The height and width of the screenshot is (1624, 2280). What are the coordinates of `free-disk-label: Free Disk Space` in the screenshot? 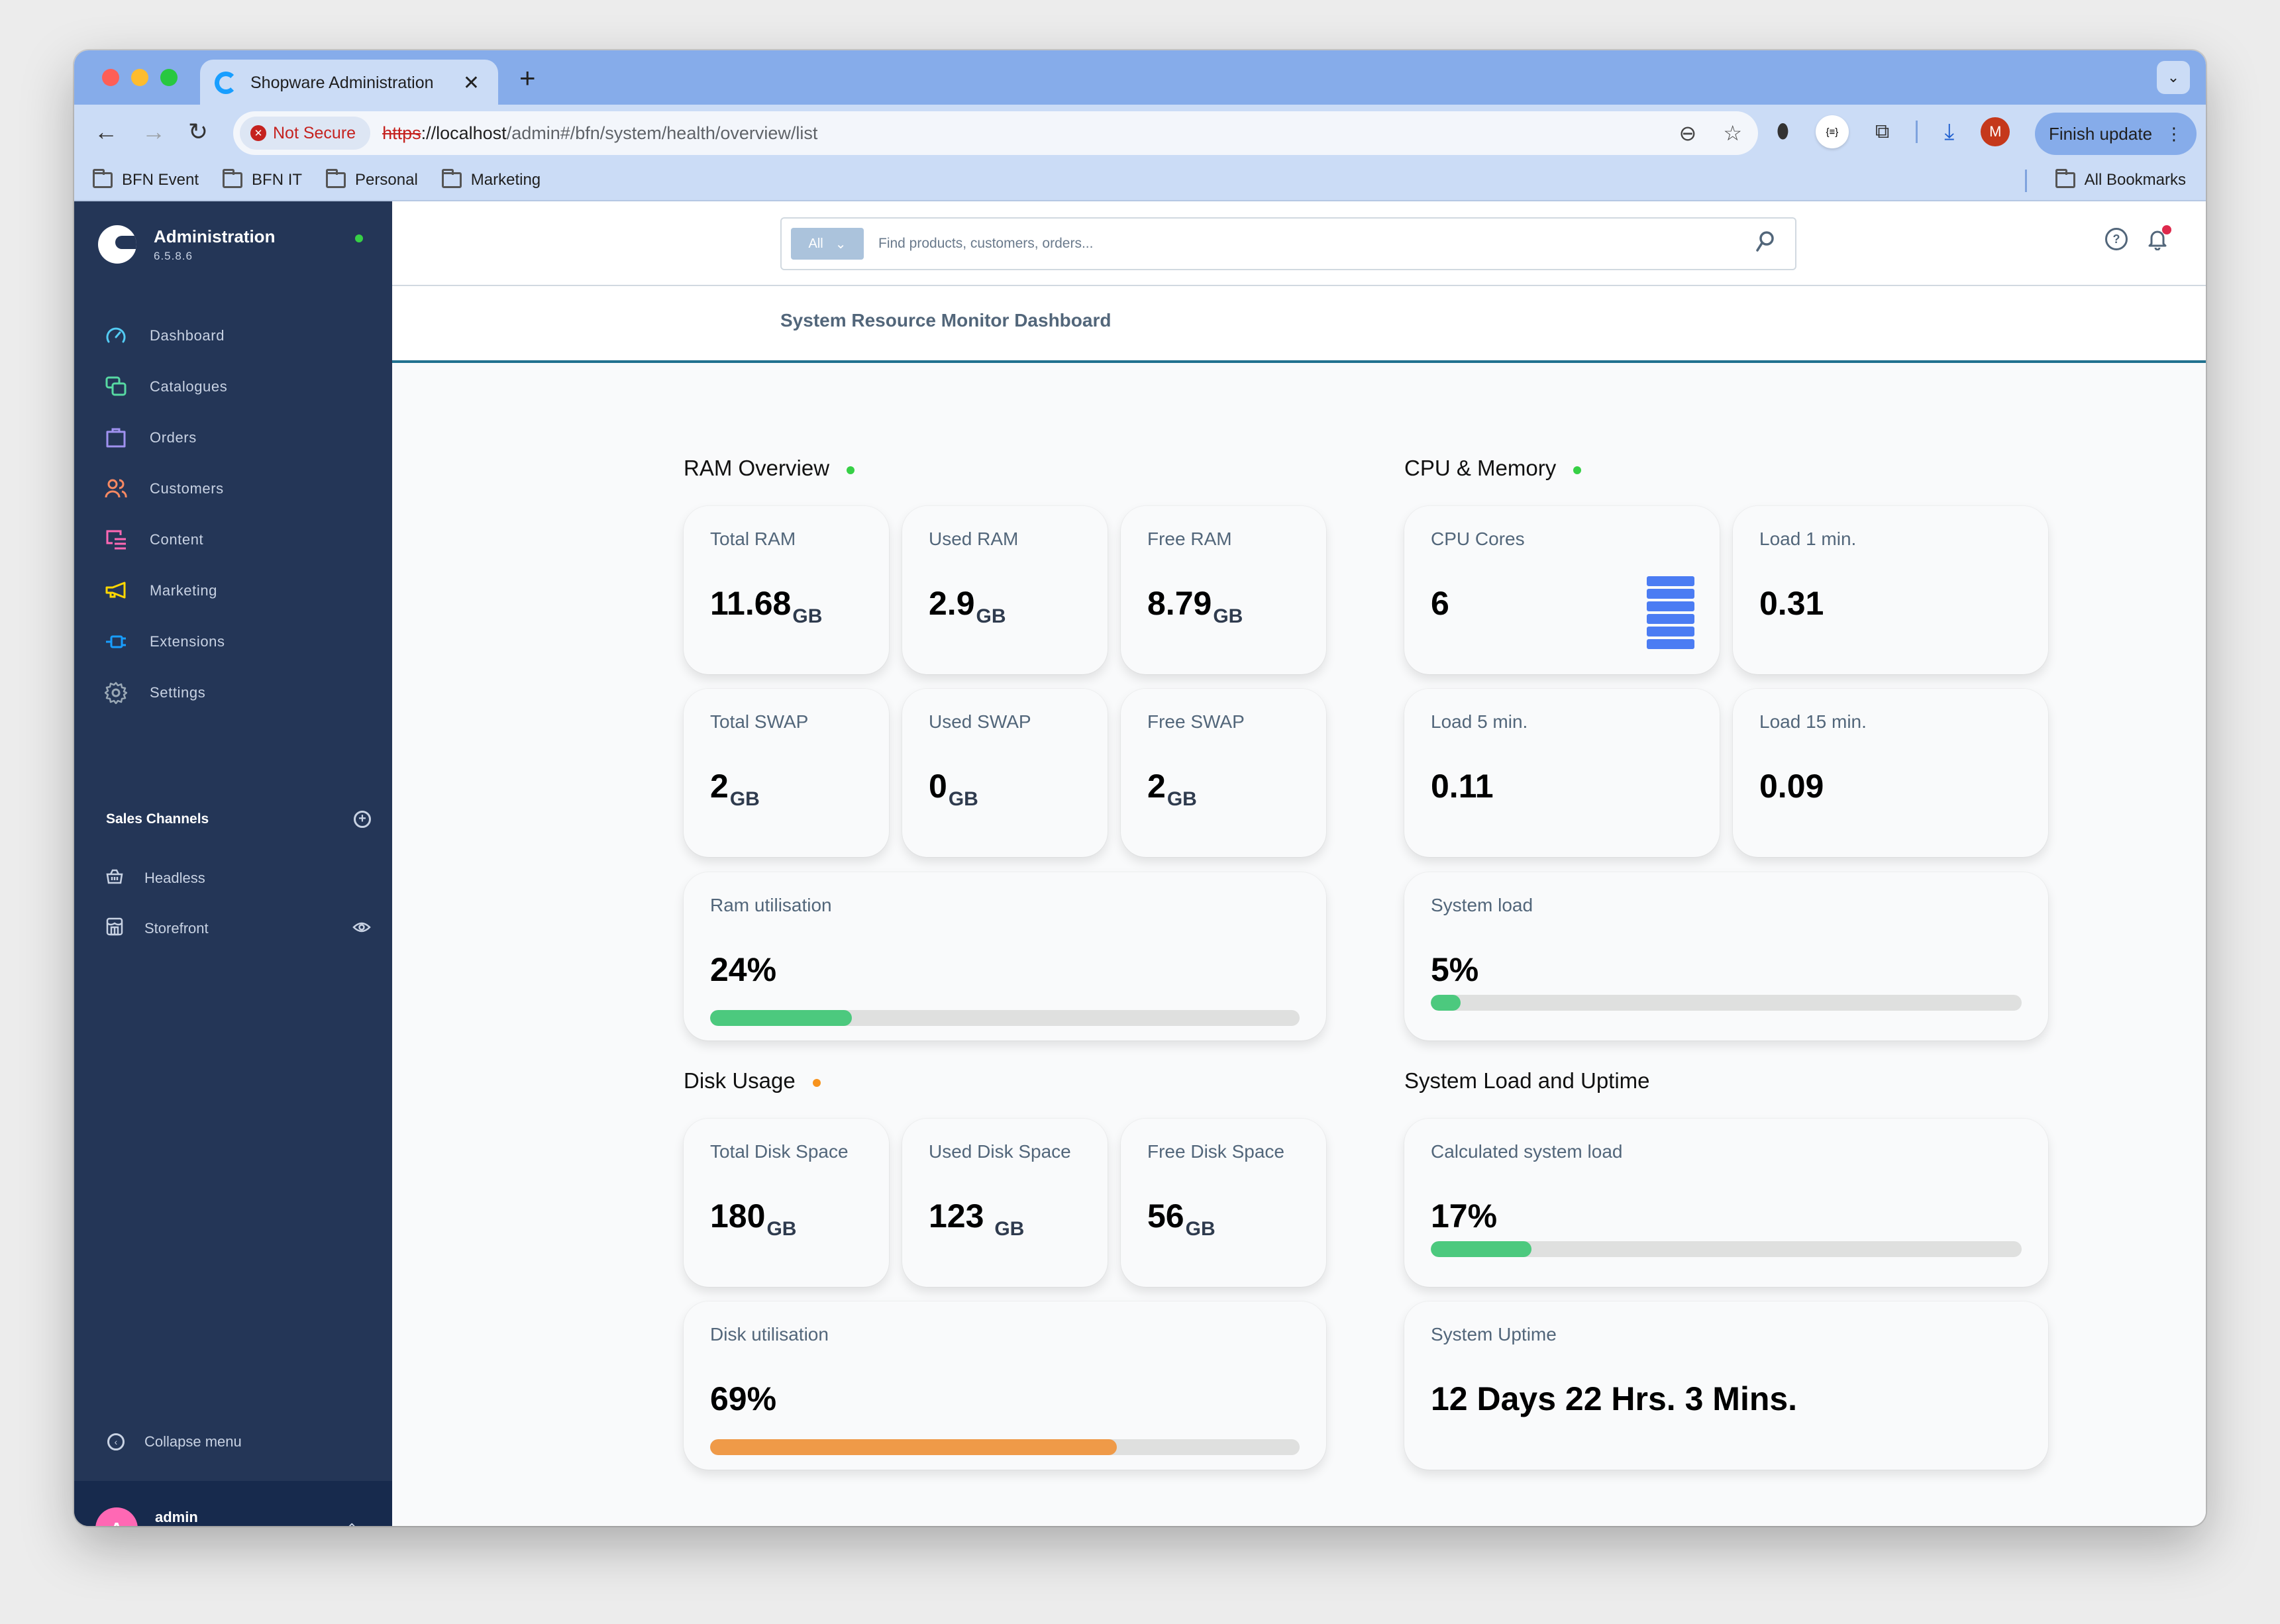 It's located at (1215, 1151).